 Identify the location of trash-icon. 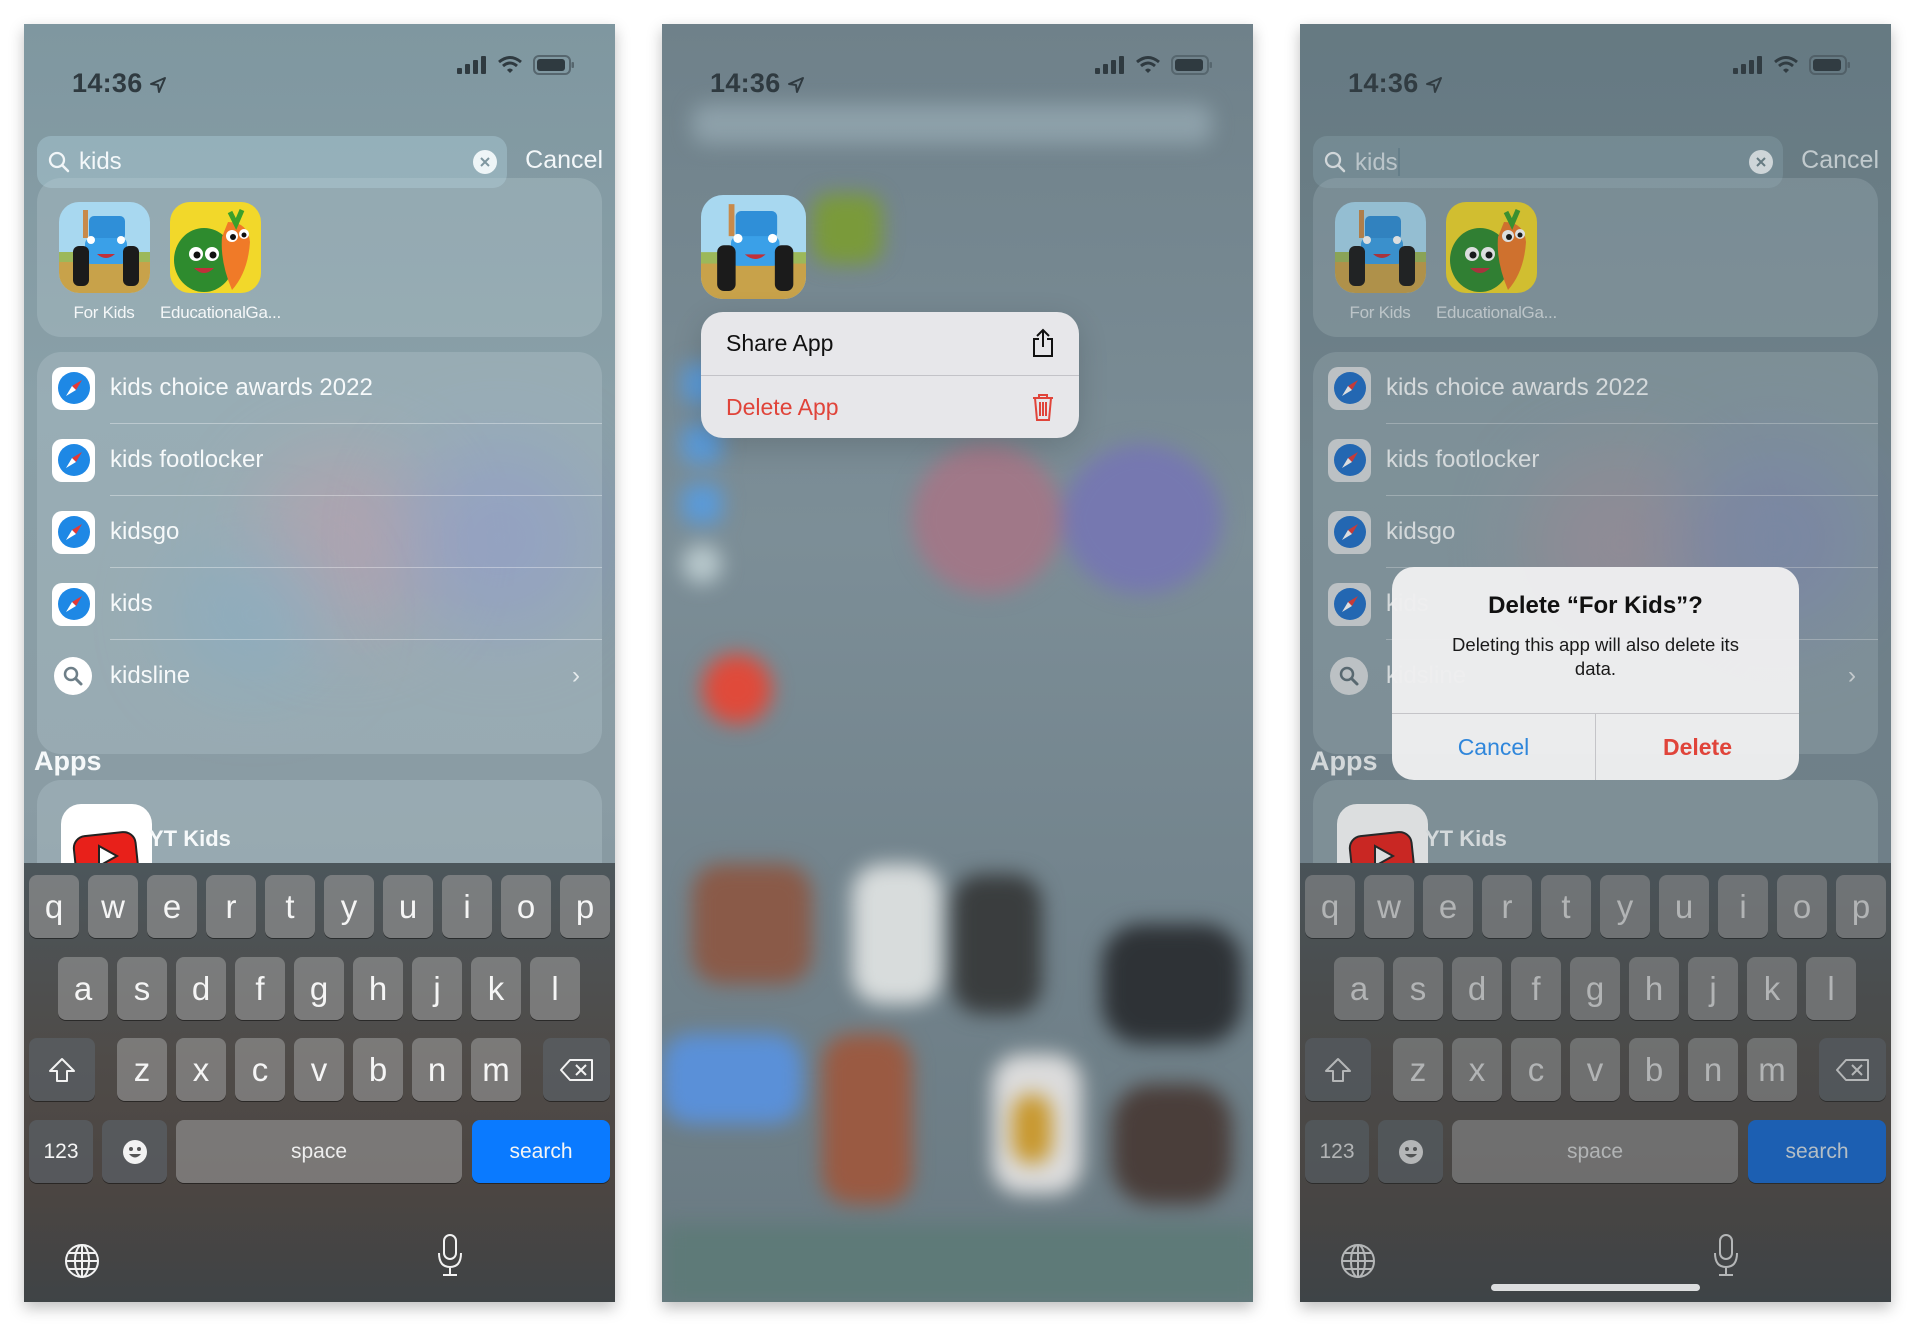
(1043, 407).